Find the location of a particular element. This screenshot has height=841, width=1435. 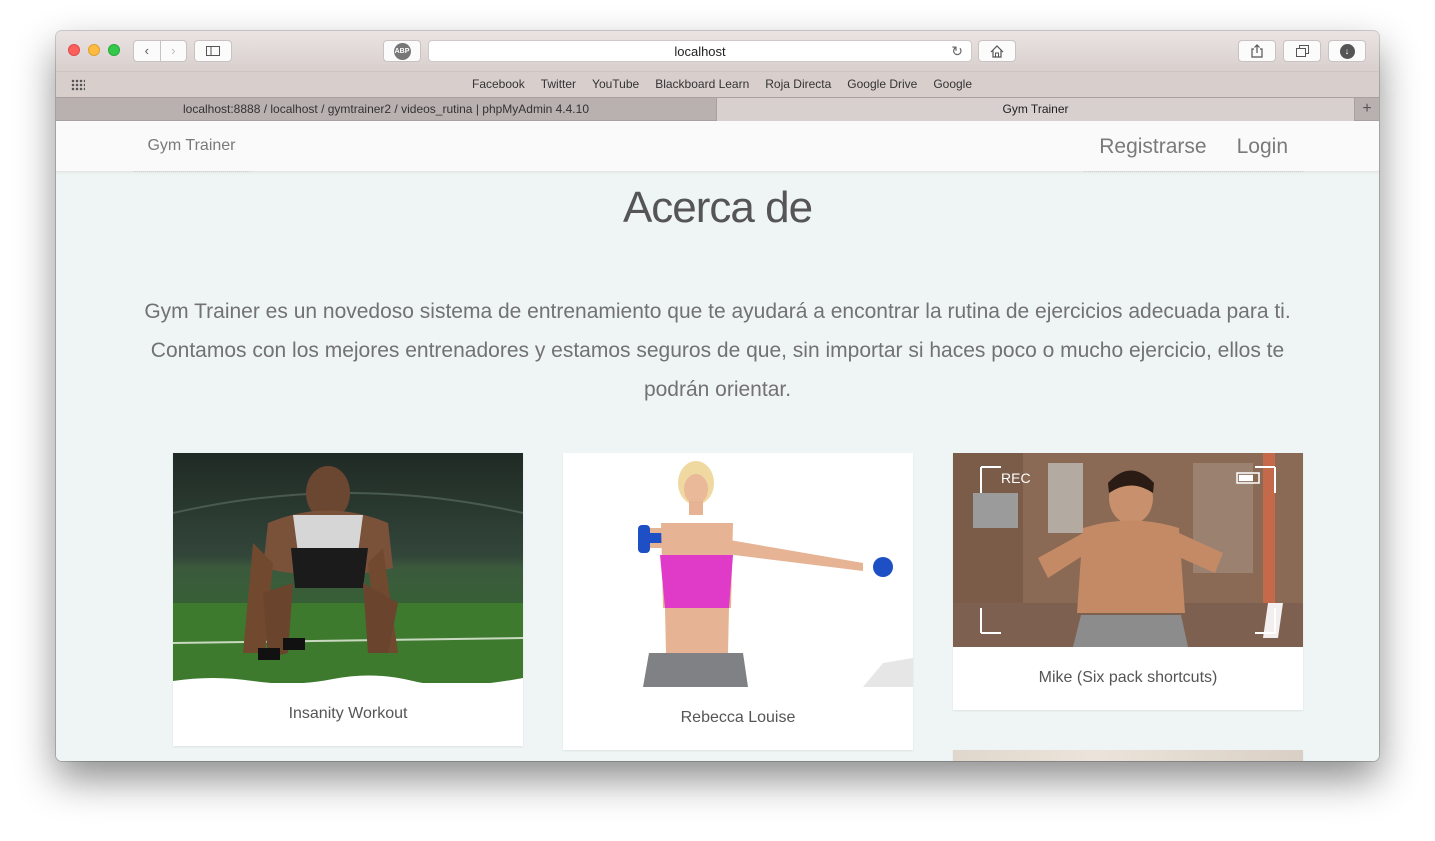

site-navbar: Gym Trainer Registrarse Login is located at coordinates (717, 146).